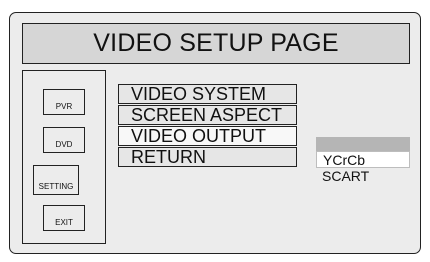 The height and width of the screenshot is (262, 430). I want to click on option-scart: SCART, so click(363, 176).